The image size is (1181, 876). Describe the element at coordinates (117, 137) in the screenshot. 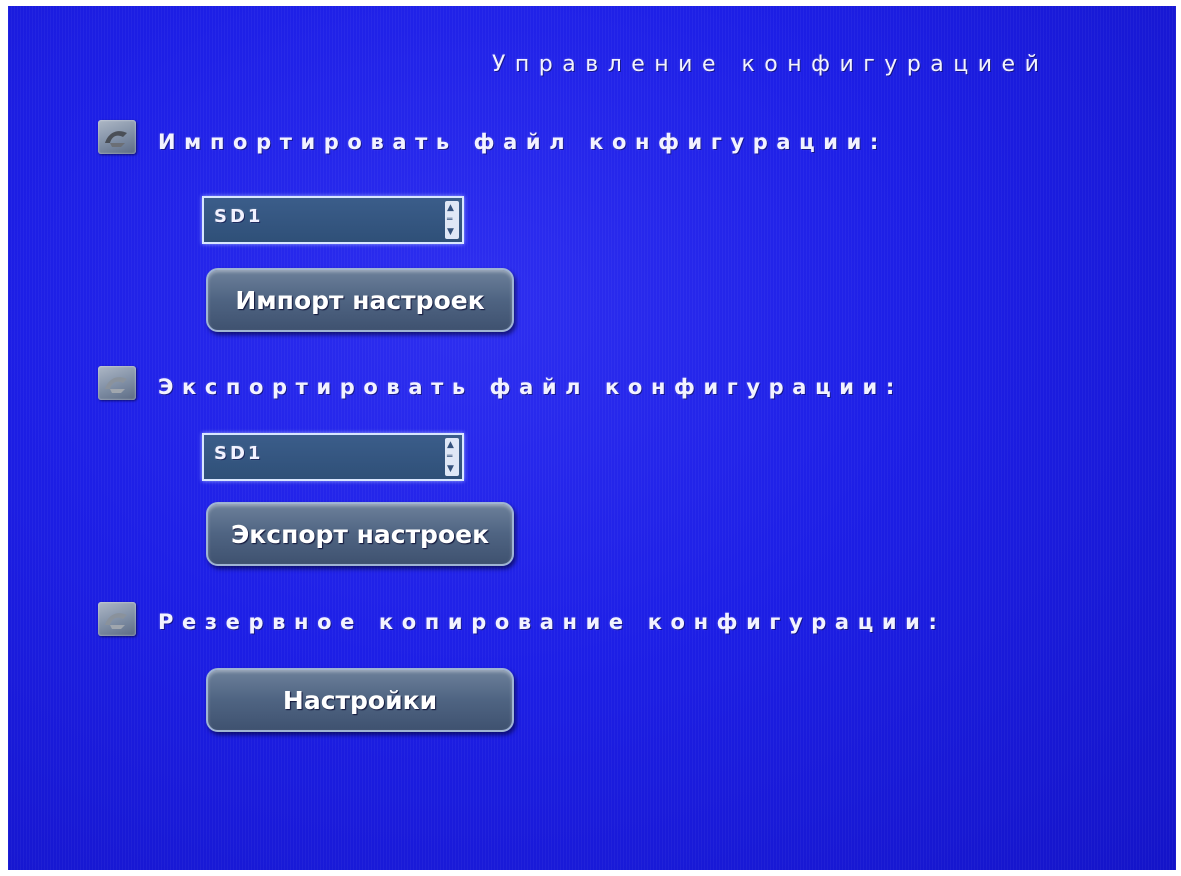

I see `import-config-icon` at that location.